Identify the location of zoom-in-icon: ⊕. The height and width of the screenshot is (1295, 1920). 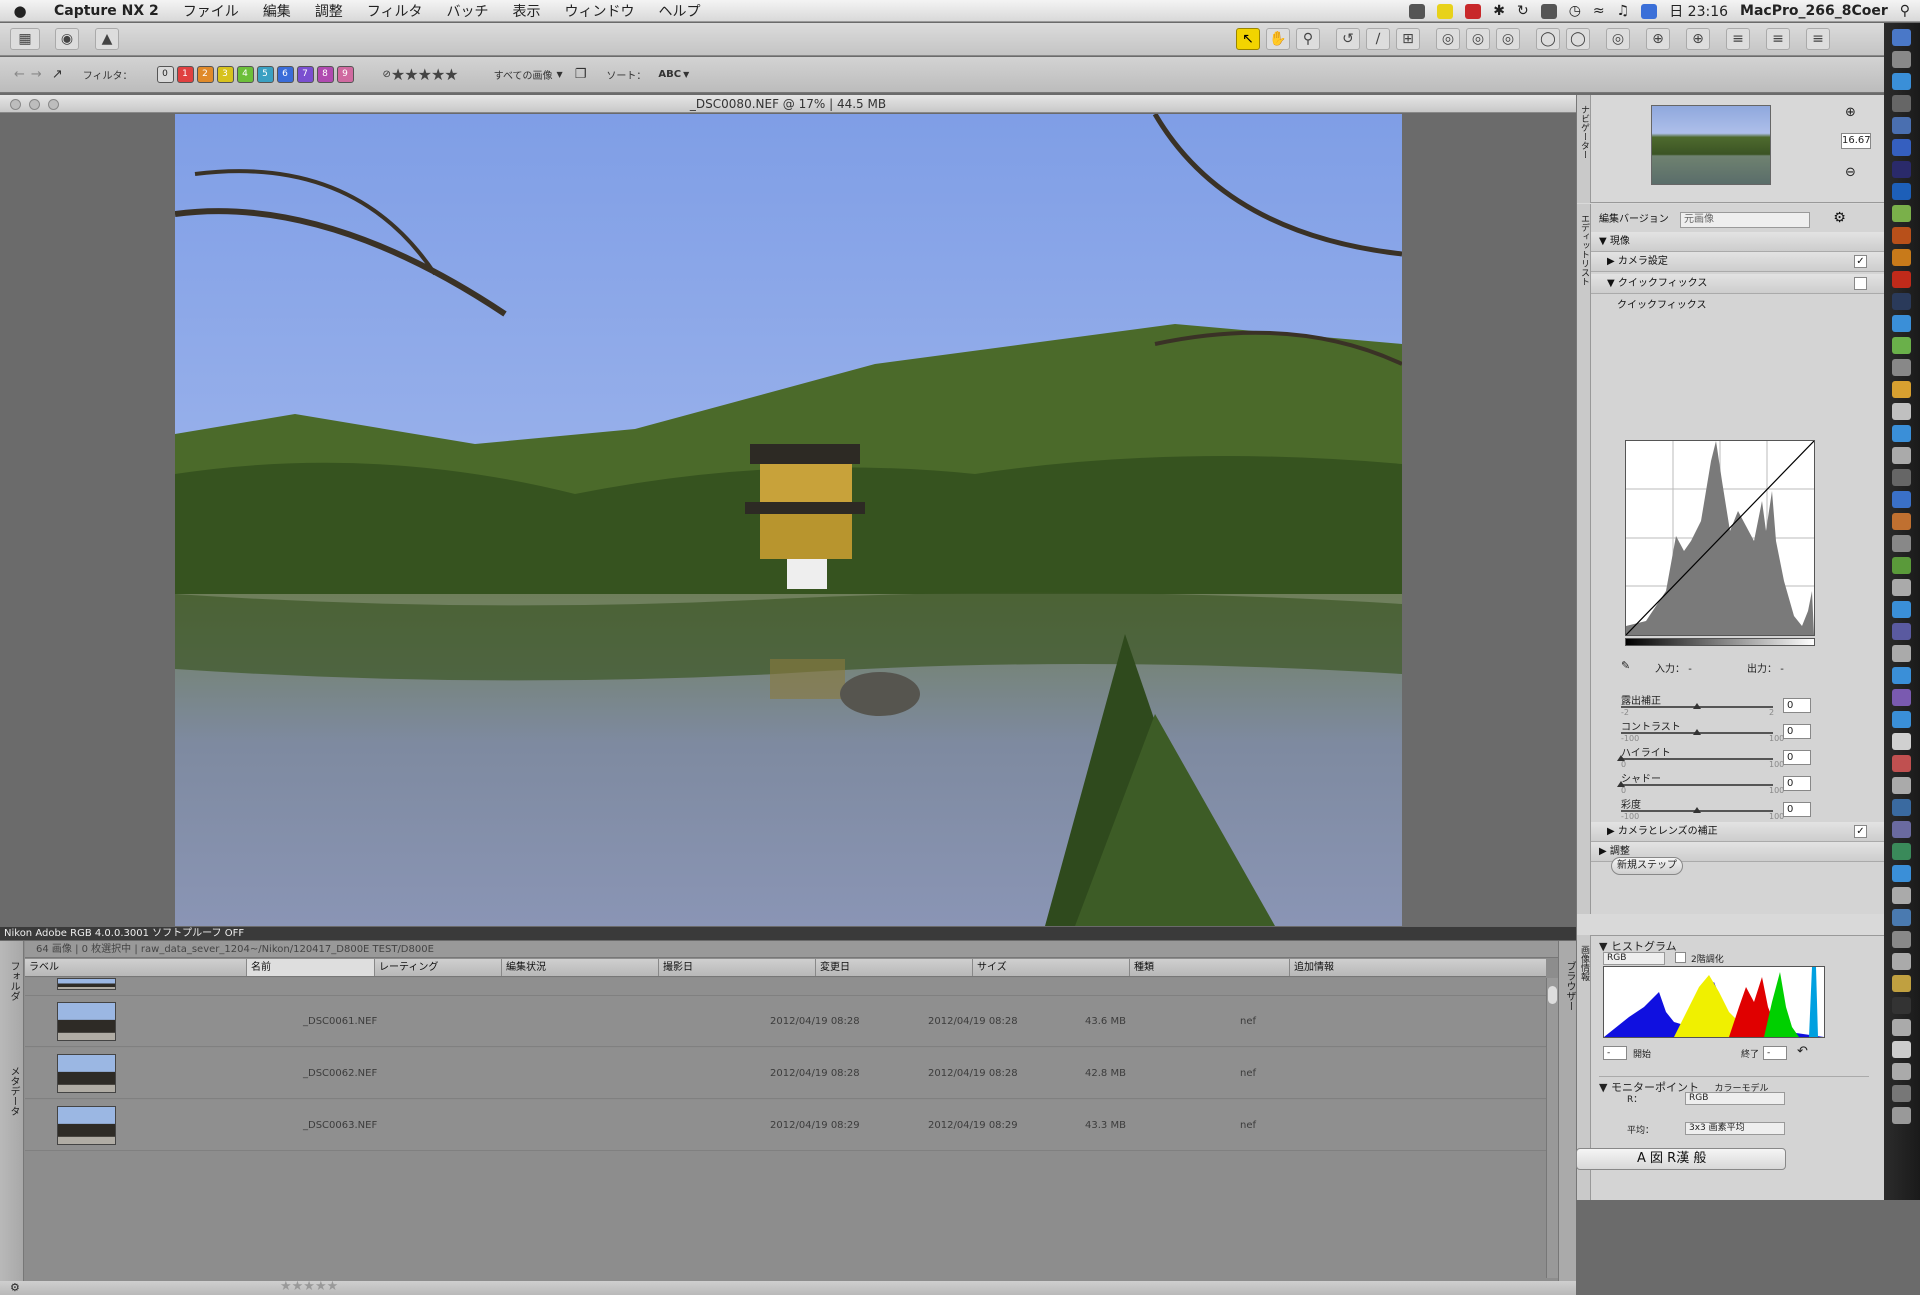
(1850, 112).